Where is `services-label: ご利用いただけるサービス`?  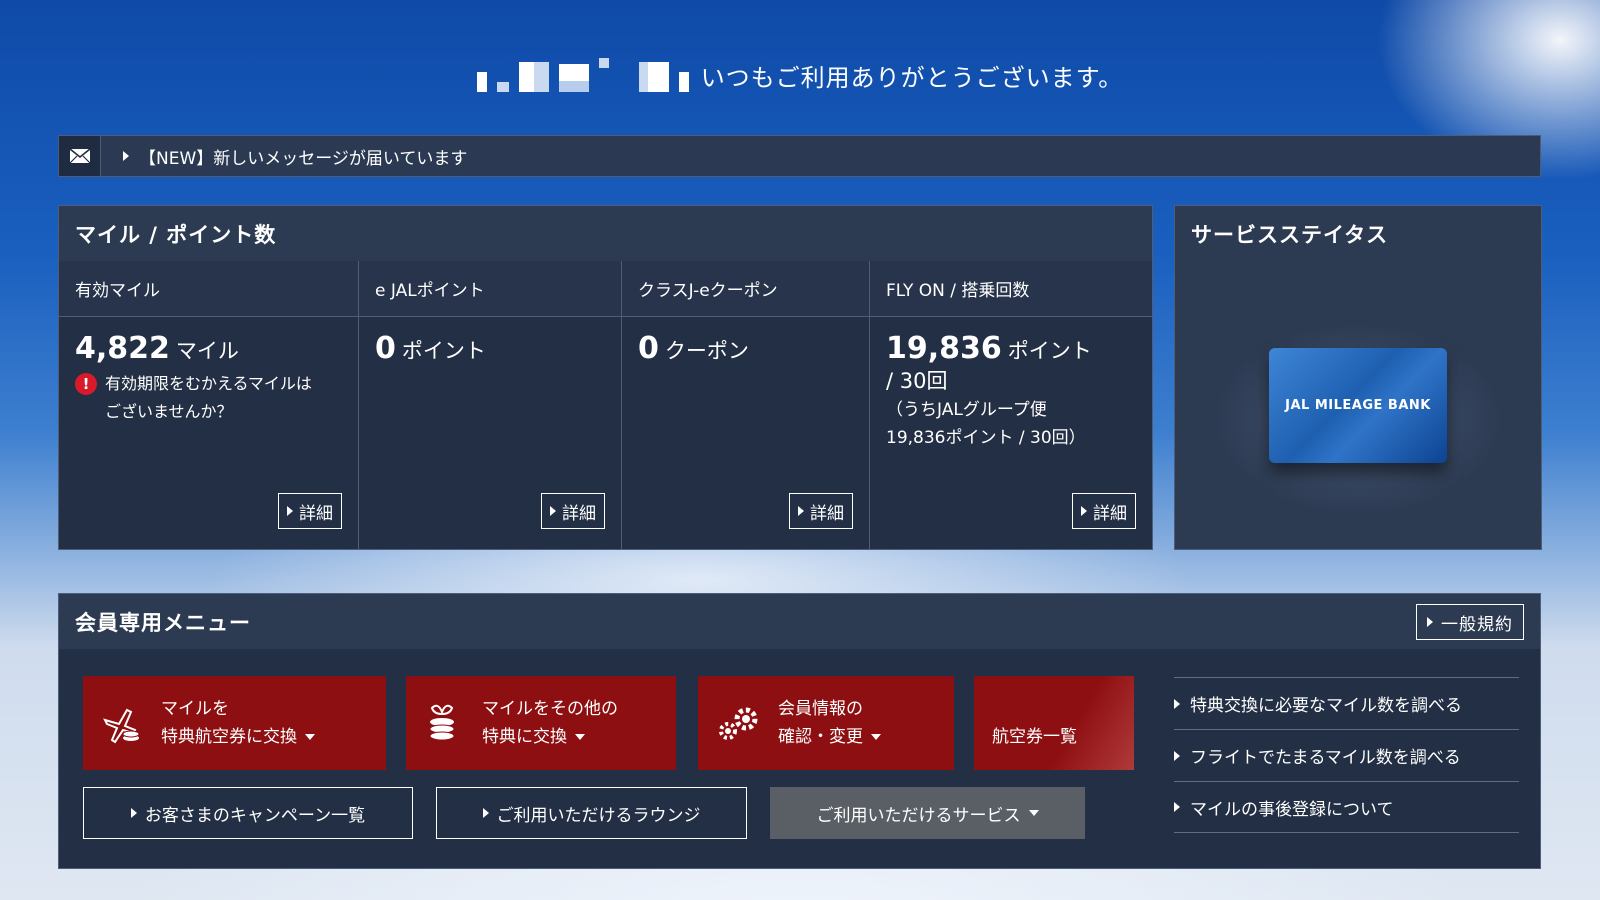 services-label: ご利用いただけるサービス is located at coordinates (918, 815).